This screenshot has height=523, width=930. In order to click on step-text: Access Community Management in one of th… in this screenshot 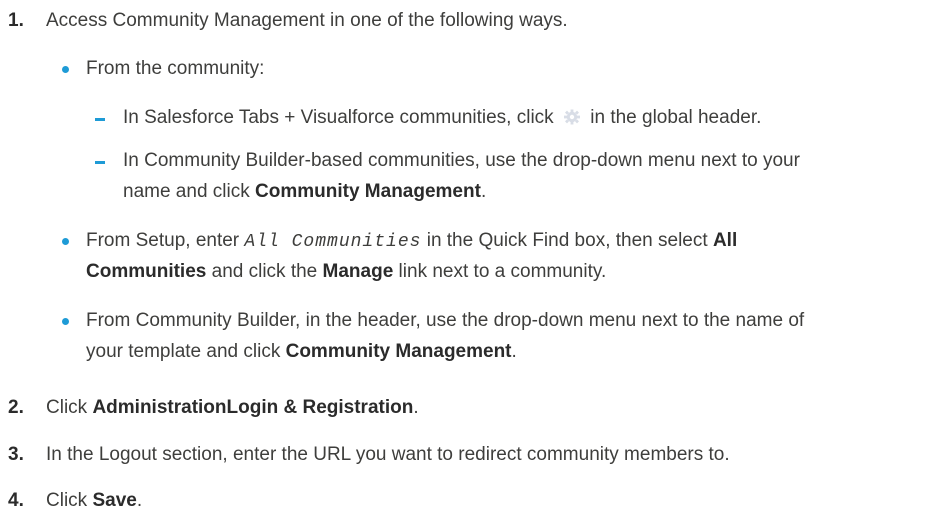, I will do `click(307, 20)`.